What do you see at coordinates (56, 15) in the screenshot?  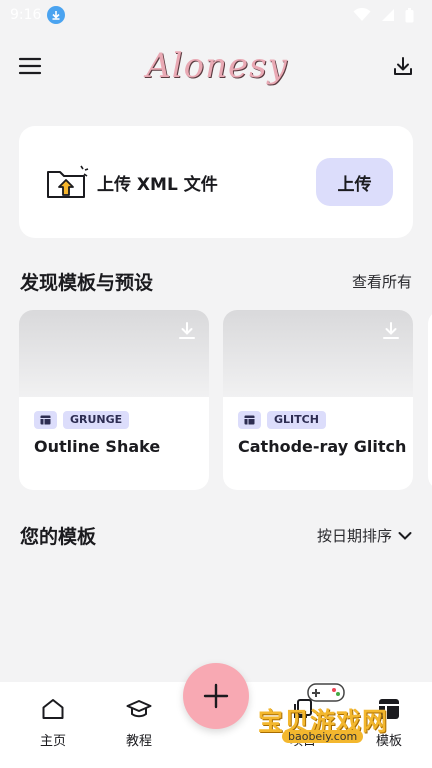 I see `download-notification-icon` at bounding box center [56, 15].